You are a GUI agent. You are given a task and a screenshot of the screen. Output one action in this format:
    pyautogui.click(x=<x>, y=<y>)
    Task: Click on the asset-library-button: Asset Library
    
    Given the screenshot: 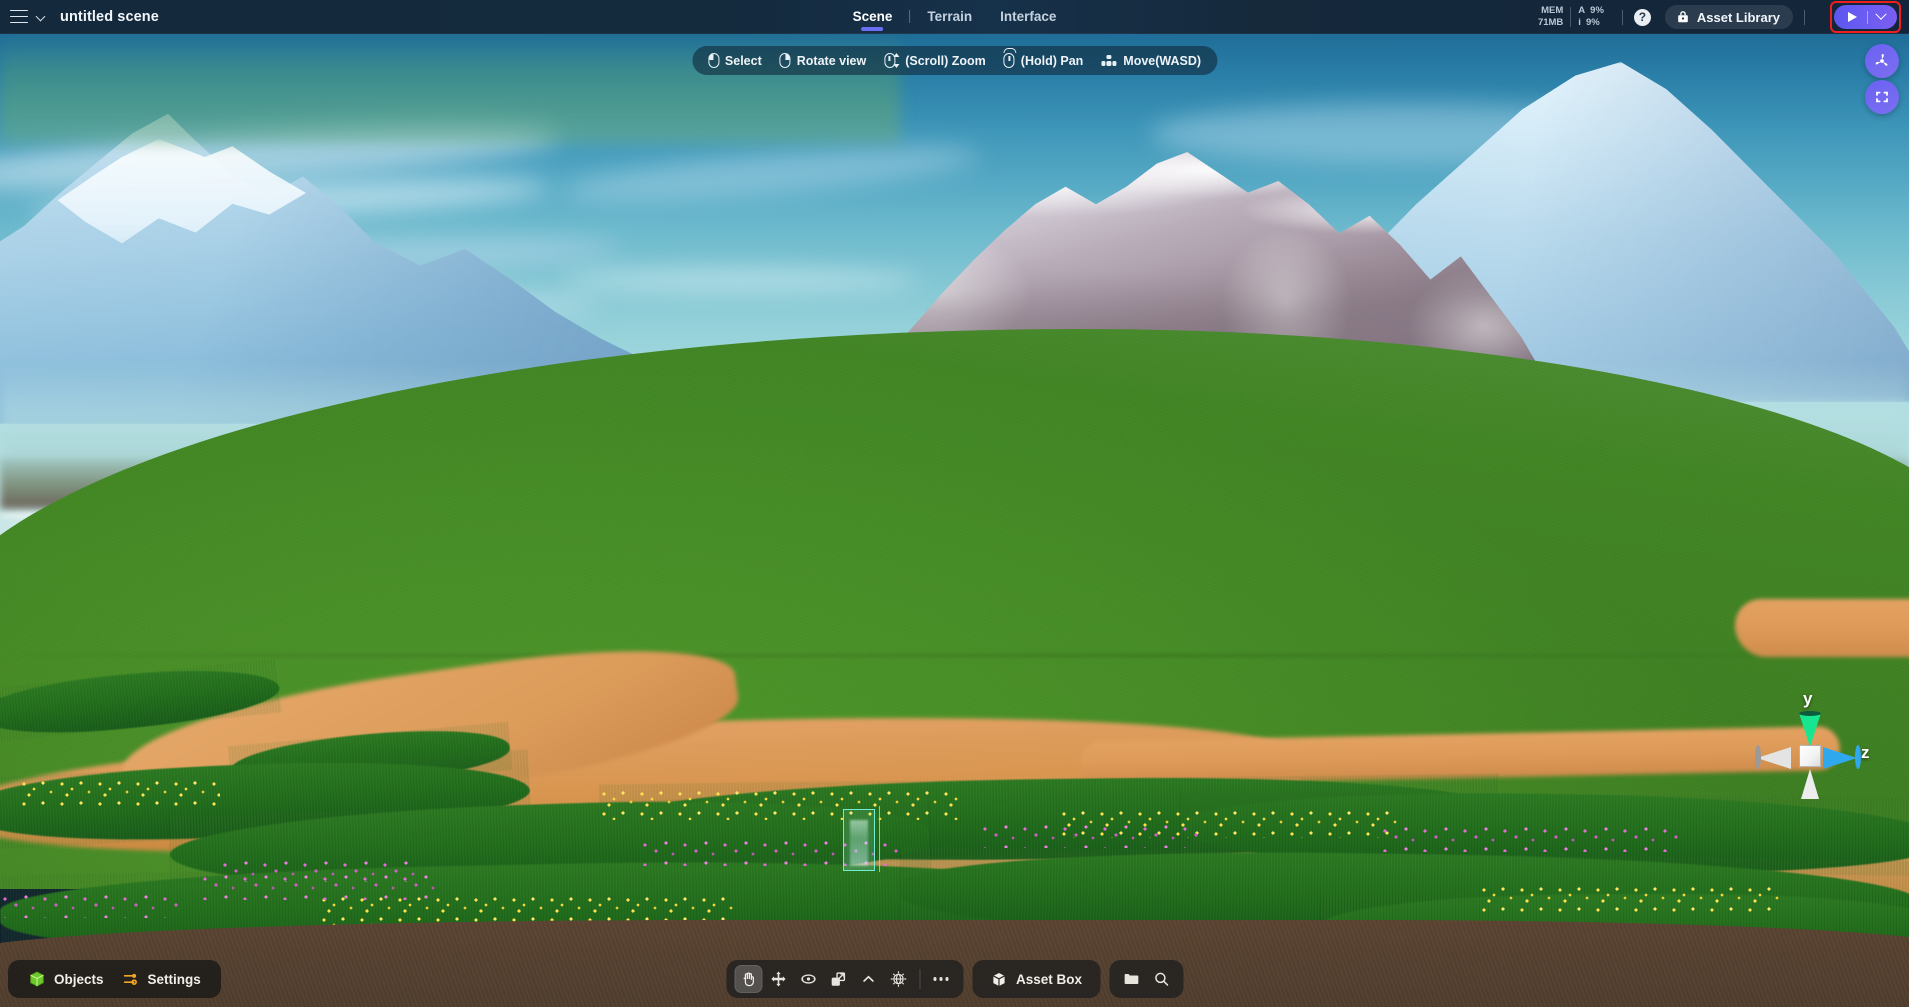 What is the action you would take?
    pyautogui.click(x=1728, y=17)
    